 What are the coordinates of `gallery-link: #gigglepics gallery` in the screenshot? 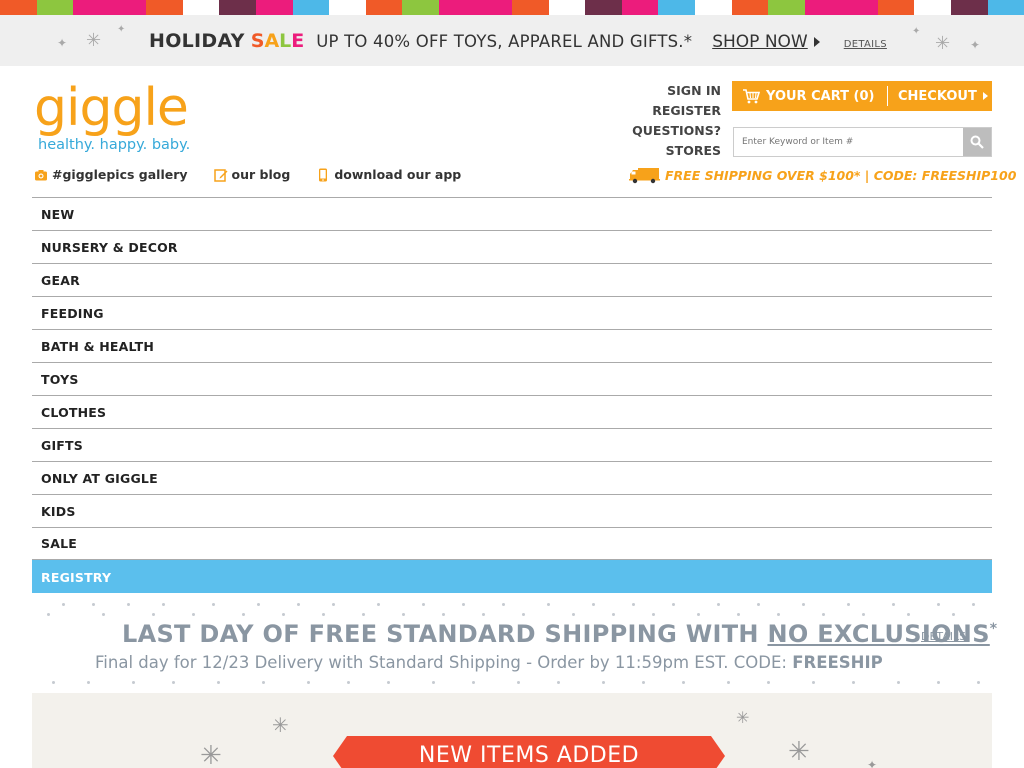 It's located at (111, 174).